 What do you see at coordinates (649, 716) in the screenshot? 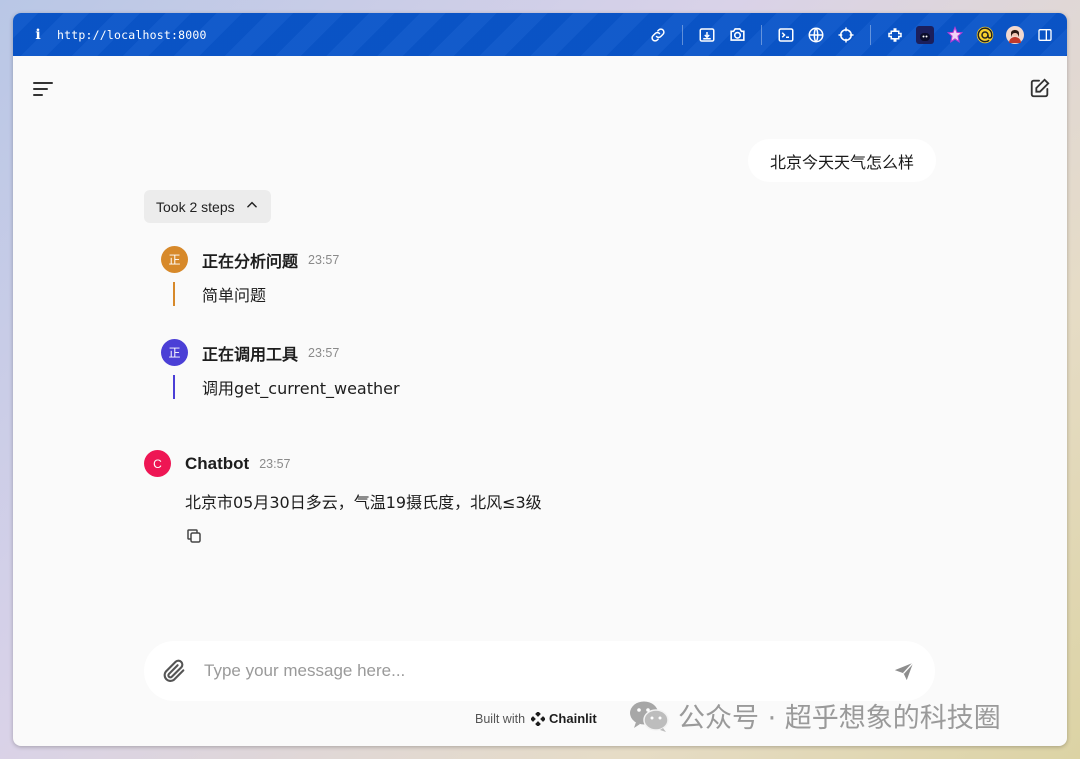
I see `wechat-logo-icon` at bounding box center [649, 716].